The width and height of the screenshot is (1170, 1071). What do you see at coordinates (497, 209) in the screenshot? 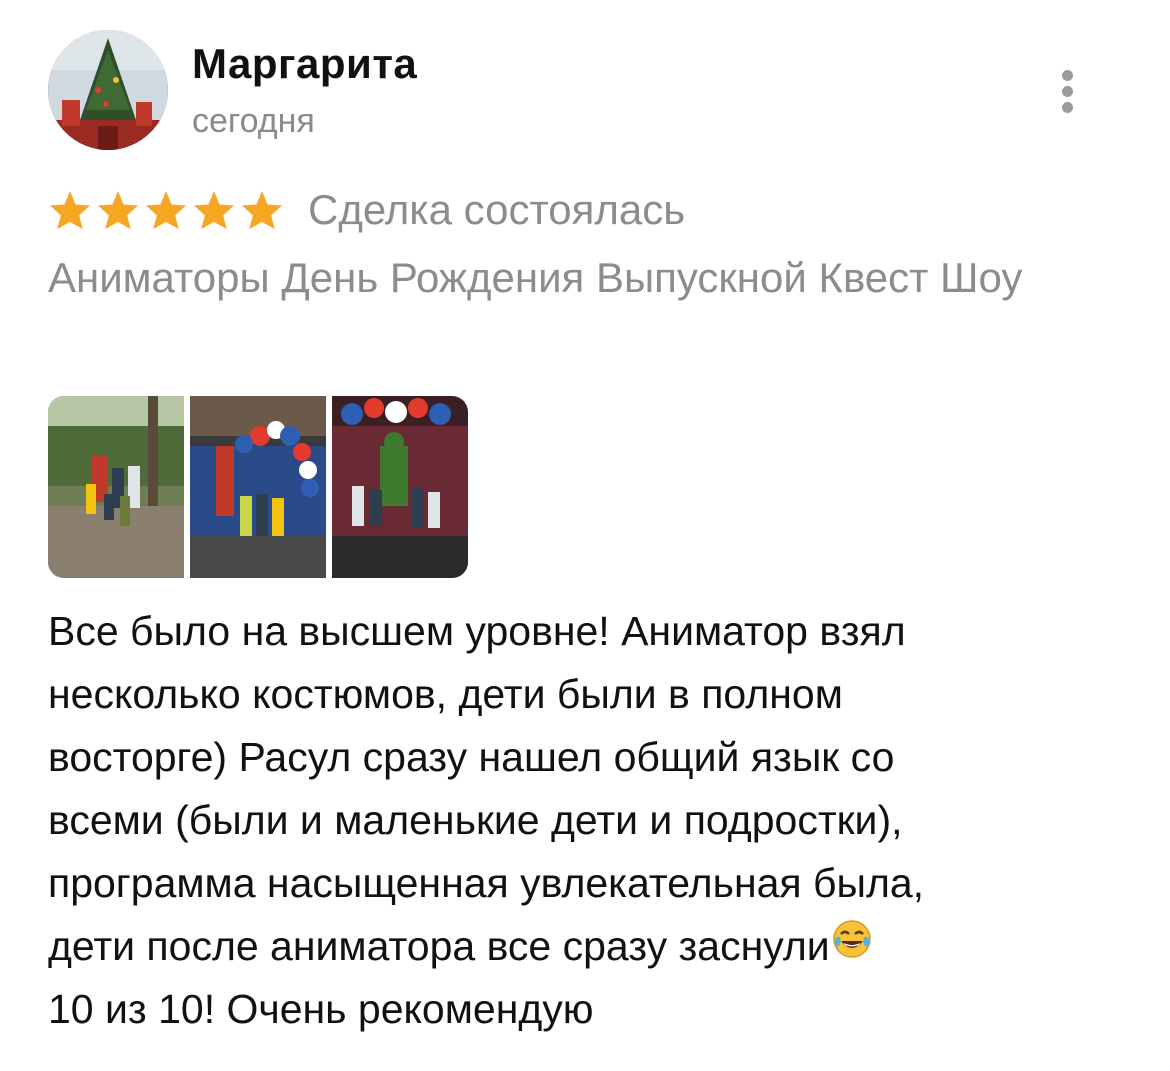
I see `deal-status: Сделка состоялась` at bounding box center [497, 209].